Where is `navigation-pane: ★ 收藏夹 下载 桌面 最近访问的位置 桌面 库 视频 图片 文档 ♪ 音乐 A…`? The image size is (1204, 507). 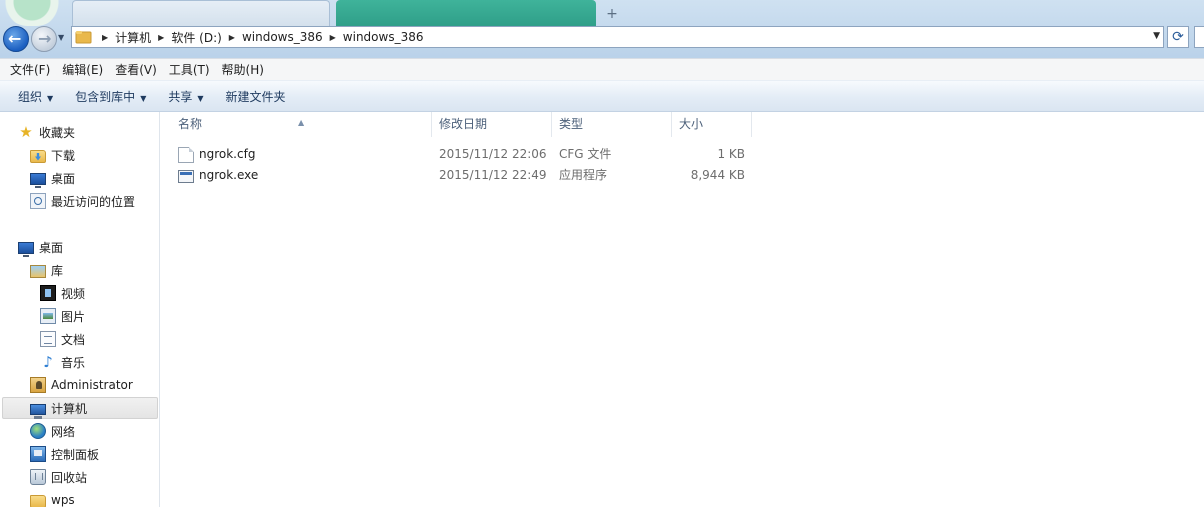
navigation-pane: ★ 收藏夹 下载 桌面 最近访问的位置 桌面 库 视频 图片 文档 ♪ 音乐 A… is located at coordinates (80, 309).